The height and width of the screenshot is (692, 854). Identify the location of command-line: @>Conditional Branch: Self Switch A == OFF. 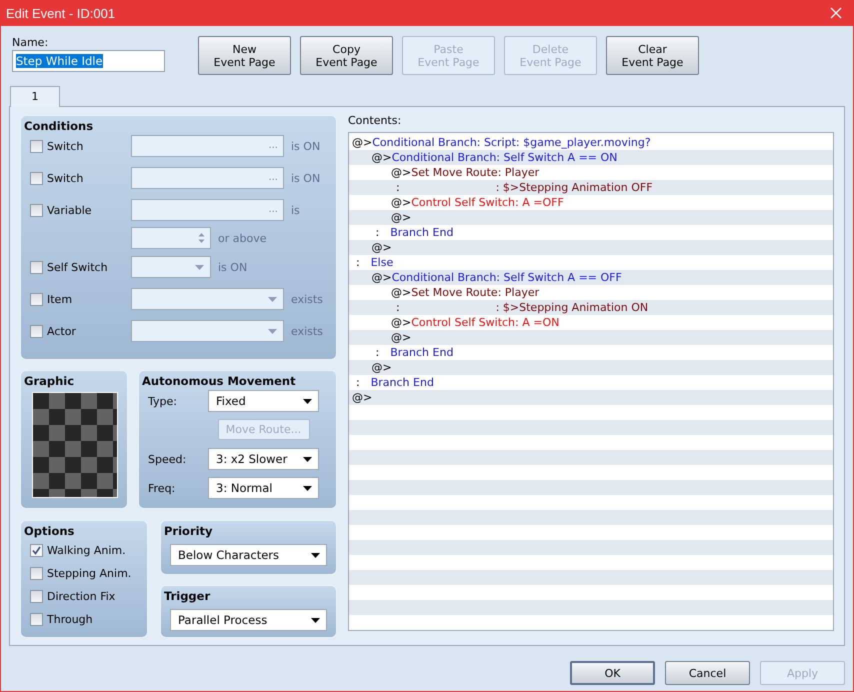
(591, 277).